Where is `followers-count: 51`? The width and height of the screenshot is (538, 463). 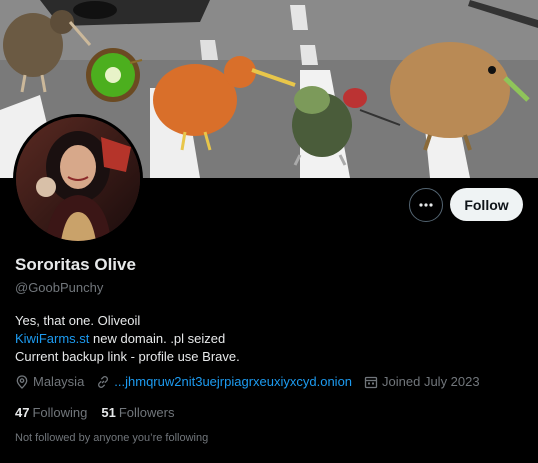
followers-count: 51 is located at coordinates (108, 412).